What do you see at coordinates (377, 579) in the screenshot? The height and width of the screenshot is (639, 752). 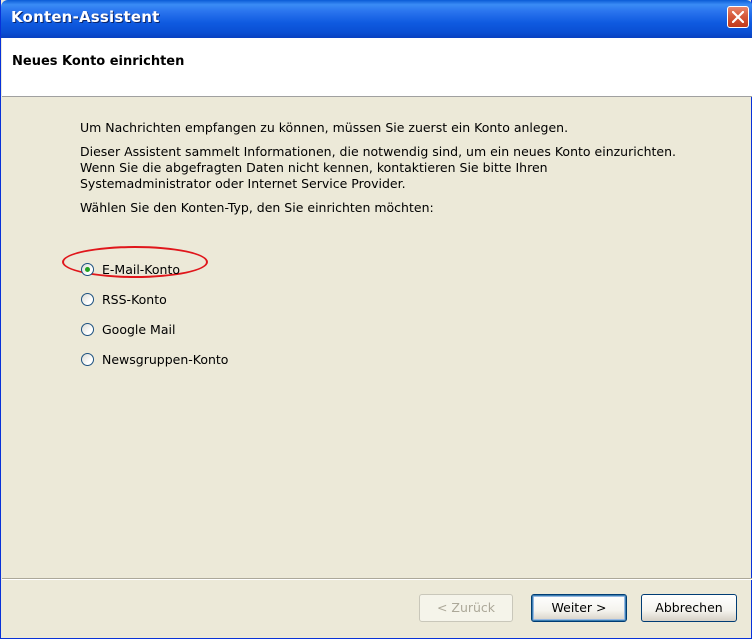 I see `footer-separator` at bounding box center [377, 579].